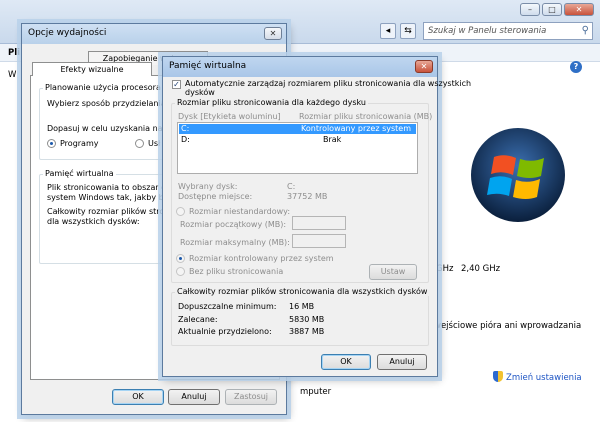 This screenshot has height=422, width=600. What do you see at coordinates (233, 224) in the screenshot?
I see `initial-size-label: Rozmiar początkowy (MB):` at bounding box center [233, 224].